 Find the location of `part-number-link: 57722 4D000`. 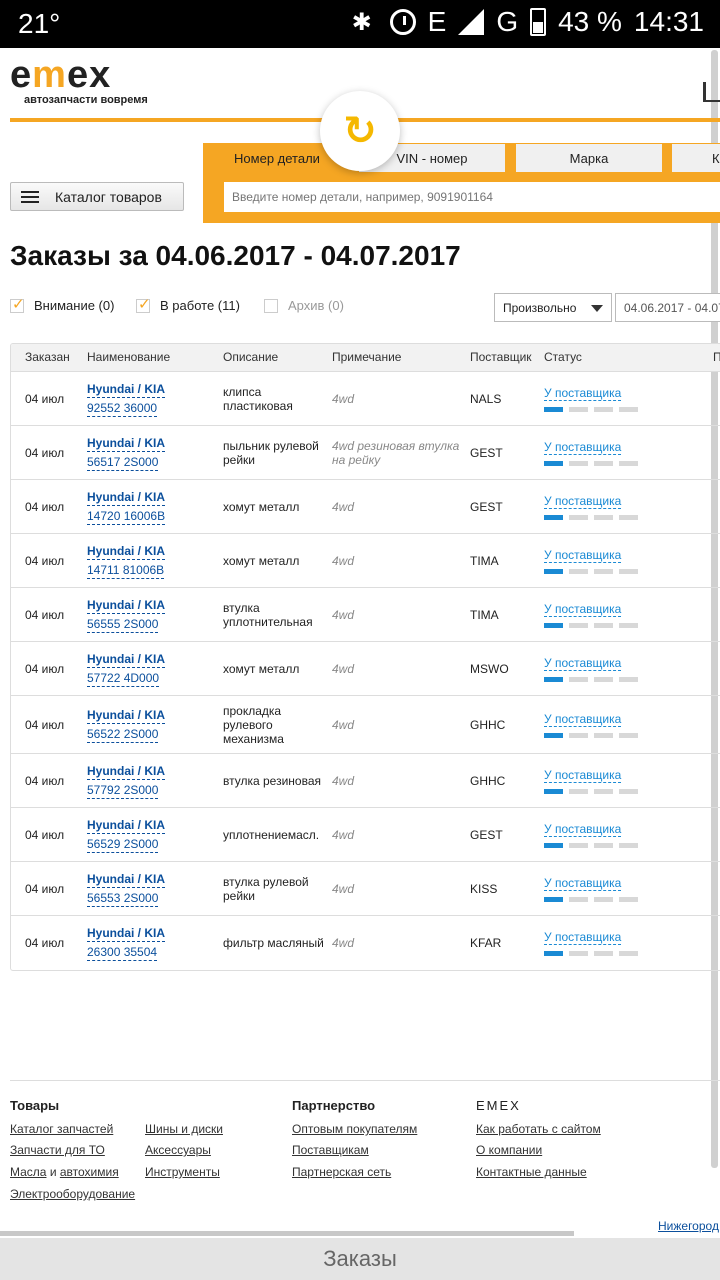

part-number-link: 57722 4D000 is located at coordinates (123, 678).